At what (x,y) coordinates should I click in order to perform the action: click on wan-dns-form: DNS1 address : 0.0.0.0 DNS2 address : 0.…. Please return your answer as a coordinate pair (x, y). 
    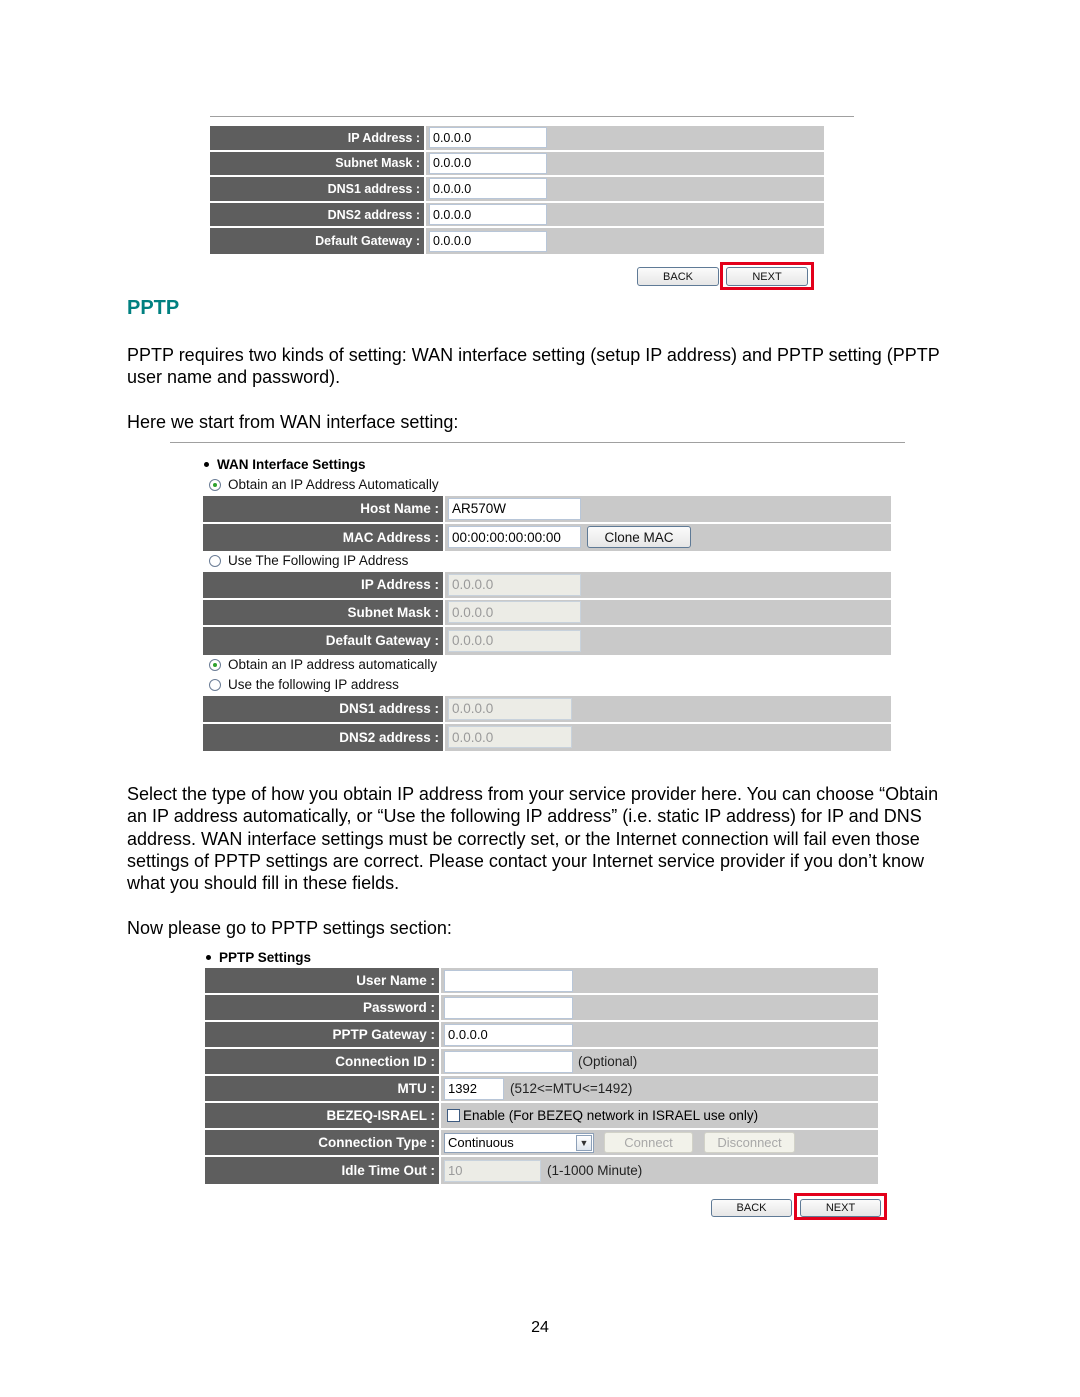
    Looking at the image, I should click on (547, 723).